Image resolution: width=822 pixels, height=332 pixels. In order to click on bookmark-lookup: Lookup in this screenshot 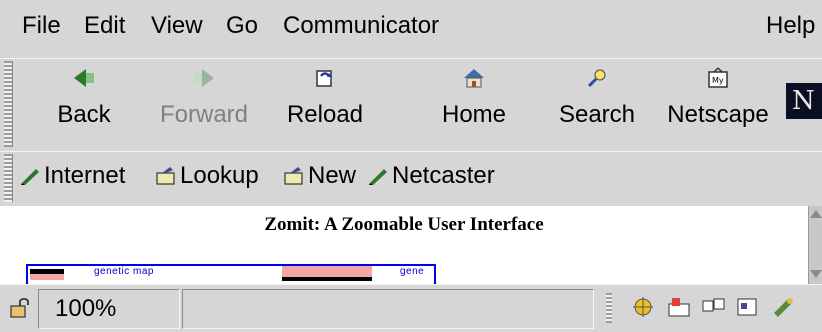, I will do `click(207, 176)`.